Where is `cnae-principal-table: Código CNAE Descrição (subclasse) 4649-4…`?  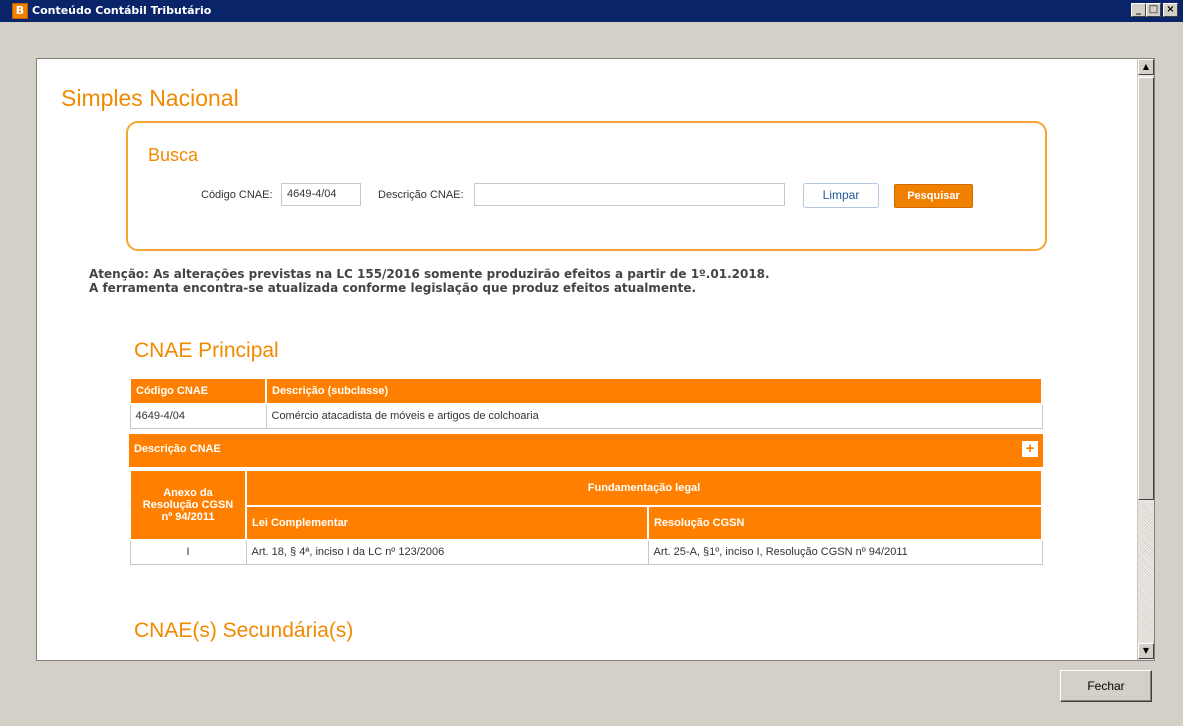
cnae-principal-table: Código CNAE Descrição (subclasse) 4649-4… is located at coordinates (586, 403).